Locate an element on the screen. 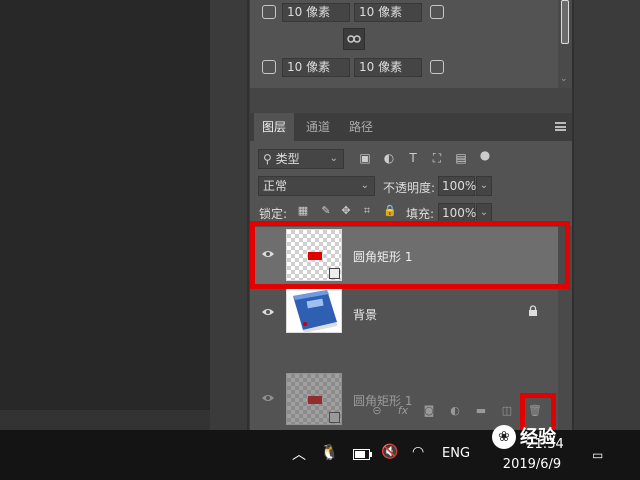 Image resolution: width=640 pixels, height=480 pixels. opacity-dropdown-button: ⌄ is located at coordinates (484, 186).